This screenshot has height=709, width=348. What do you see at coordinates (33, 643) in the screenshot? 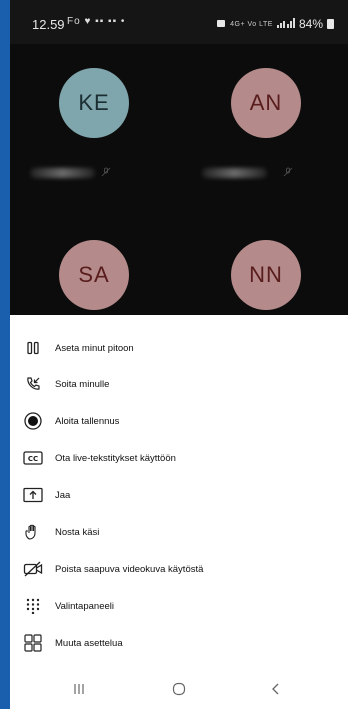
I see `grid-layout-icon` at bounding box center [33, 643].